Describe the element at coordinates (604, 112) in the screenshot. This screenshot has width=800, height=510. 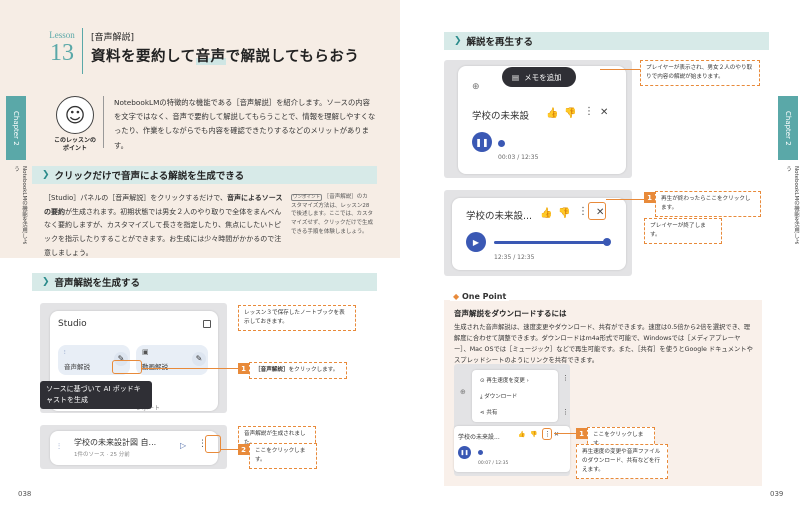
I see `close-icon: ✕` at that location.